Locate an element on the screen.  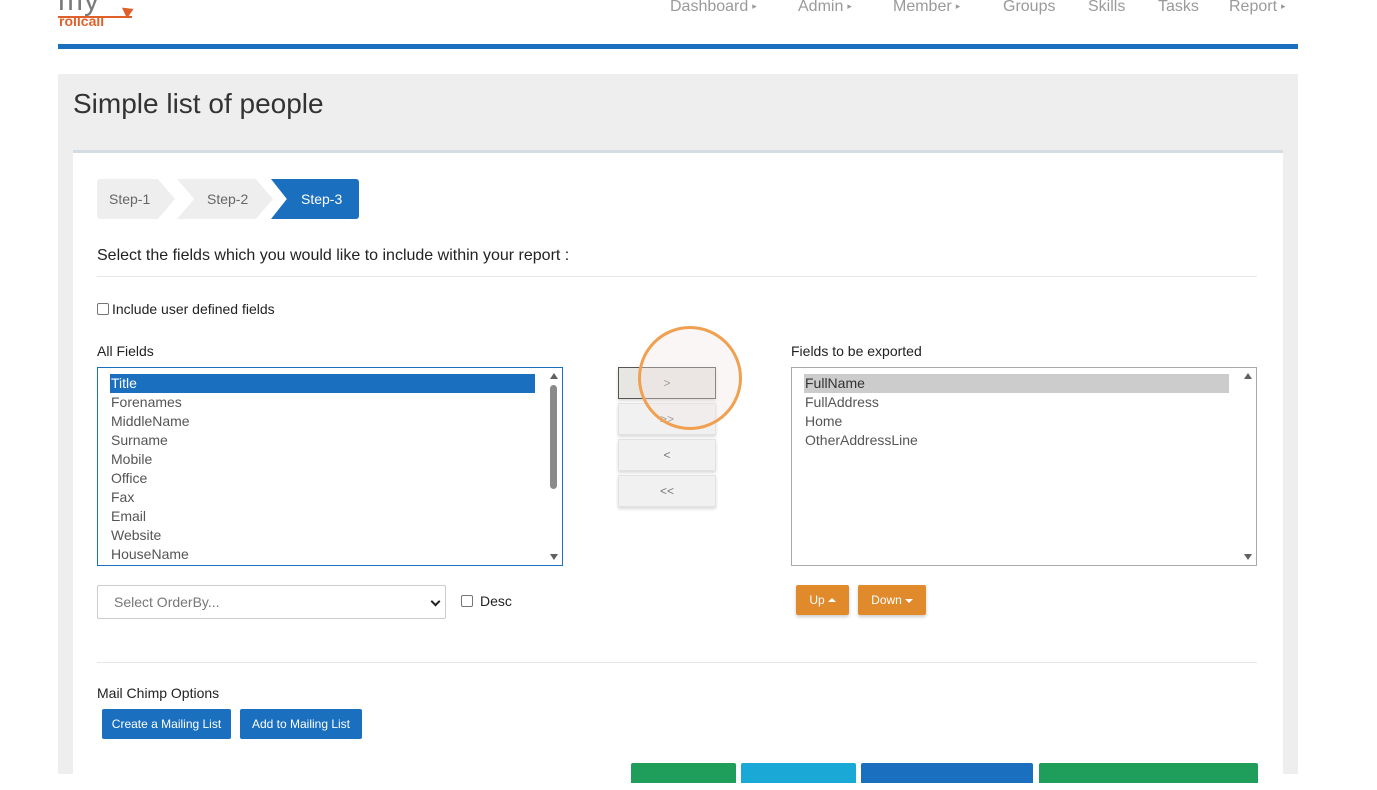
nav-dashboard-label: Dashboard is located at coordinates (709, 7).